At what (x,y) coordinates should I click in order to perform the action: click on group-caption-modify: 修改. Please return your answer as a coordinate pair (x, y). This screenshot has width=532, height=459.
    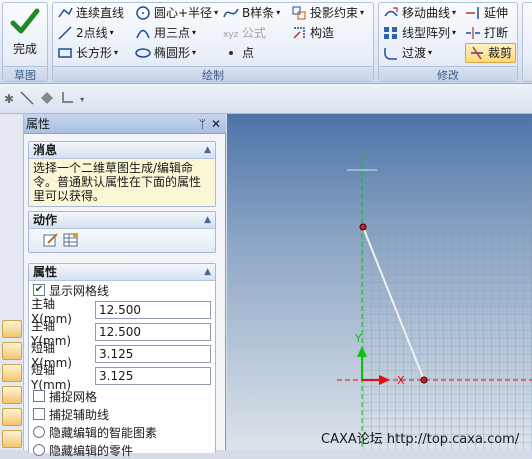
    Looking at the image, I should click on (448, 74).